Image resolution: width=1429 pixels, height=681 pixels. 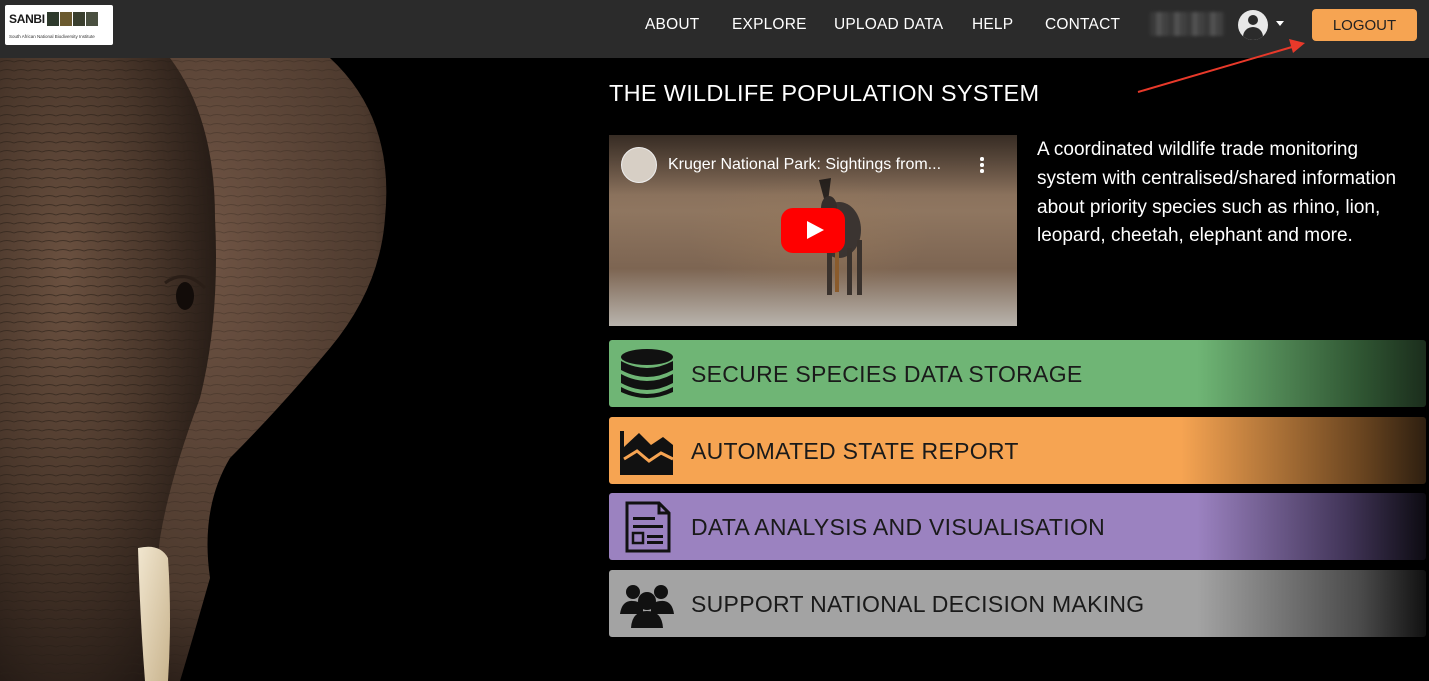 I want to click on feature-data-analysis-and-visualisation: DATA ANALYSIS AND VISUALISATION, so click(x=1017, y=526).